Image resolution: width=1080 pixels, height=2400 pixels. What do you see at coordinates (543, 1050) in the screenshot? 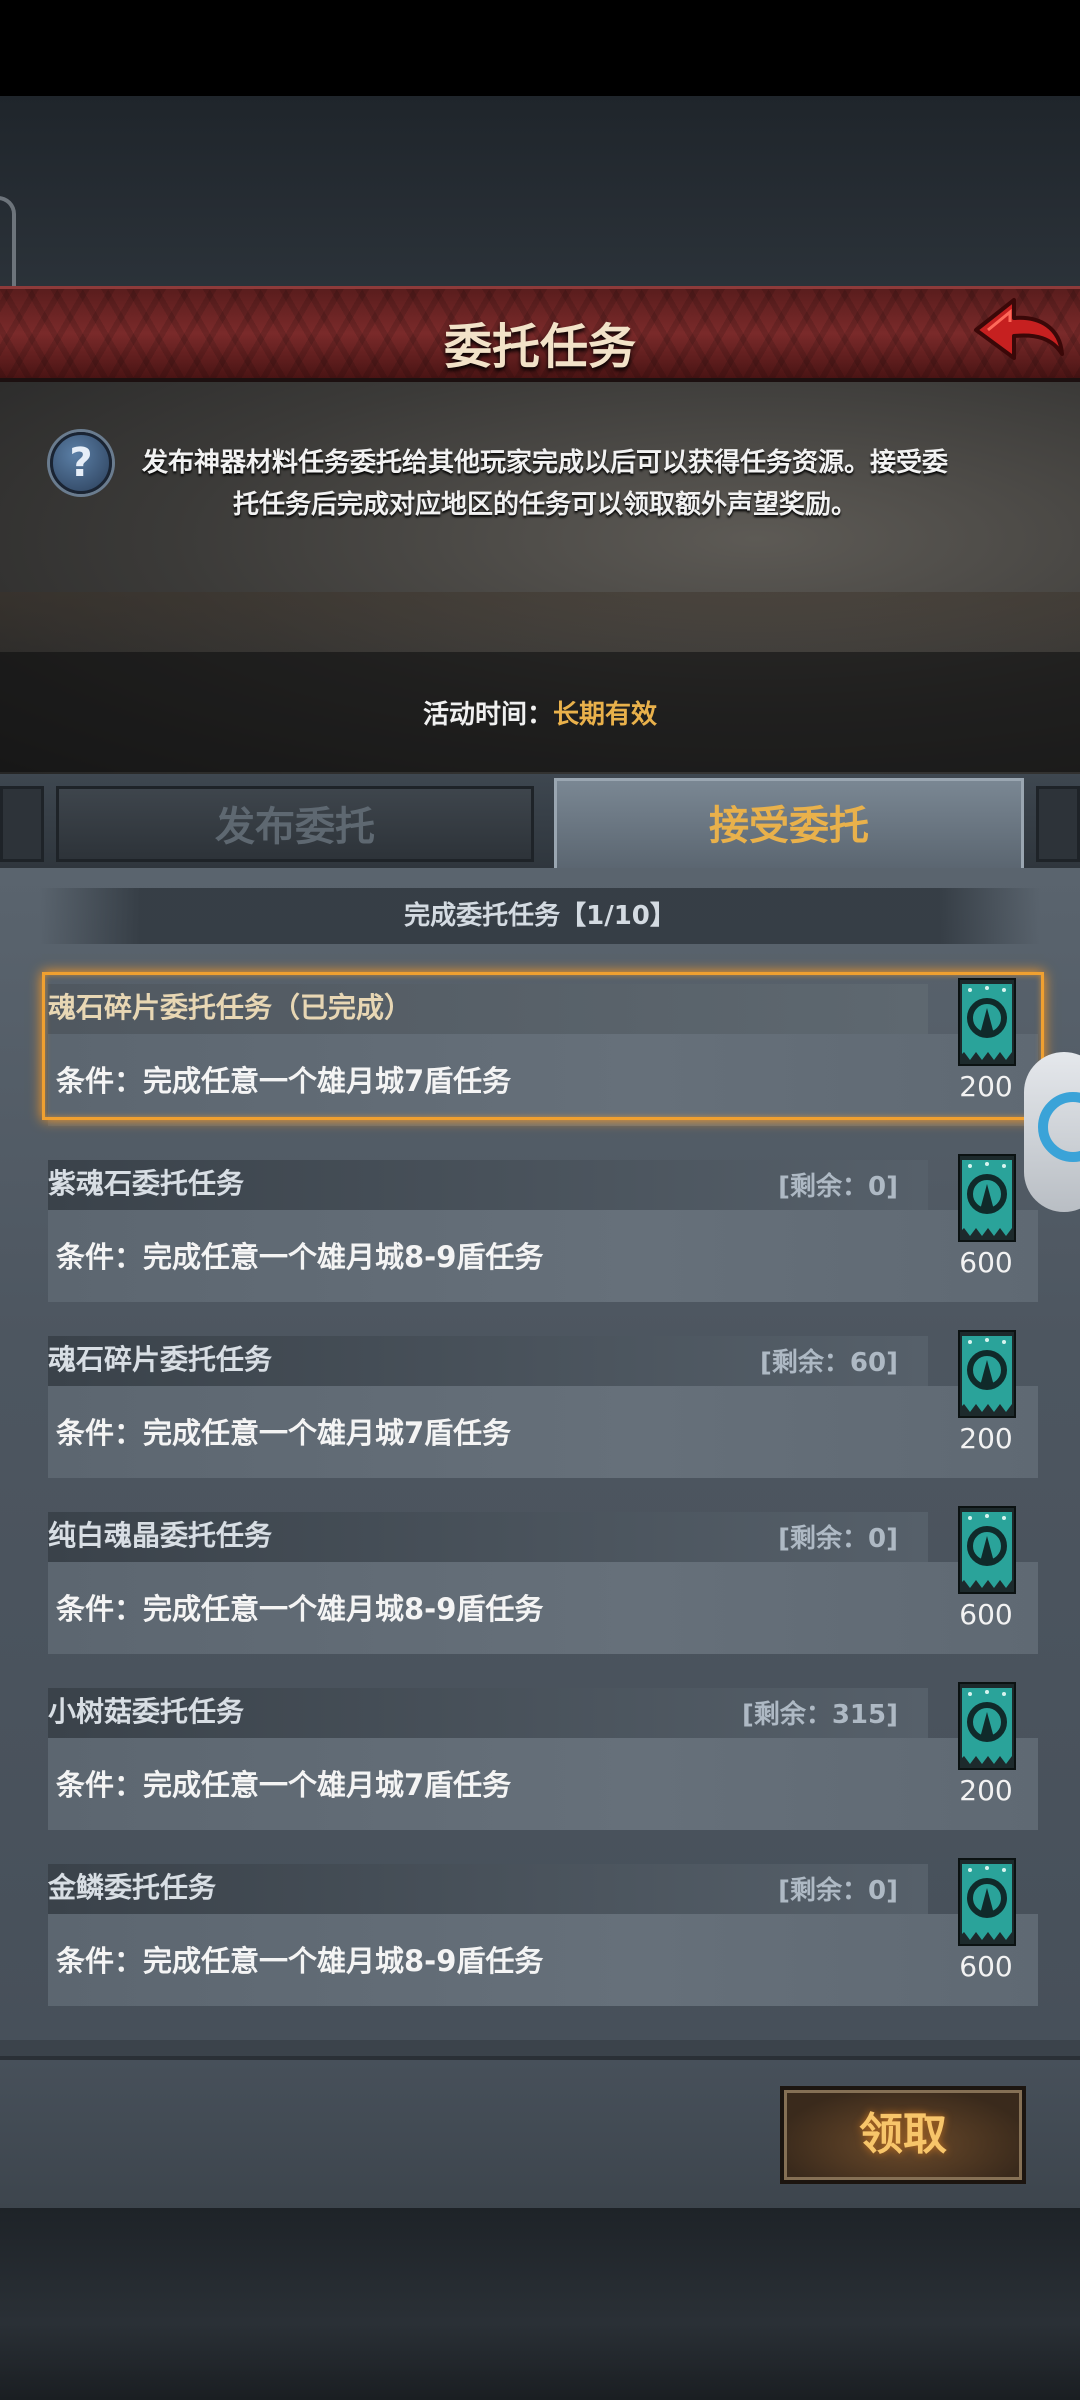
I see `task-item: 魂石碎片委托任务（已完成） 条件：完成任意一个雄月城7盾任务 200` at bounding box center [543, 1050].